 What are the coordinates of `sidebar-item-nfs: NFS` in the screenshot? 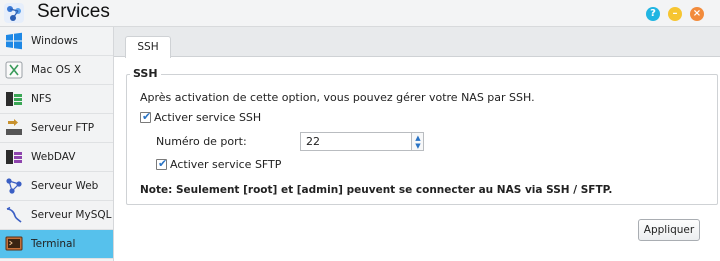 It's located at (56, 99).